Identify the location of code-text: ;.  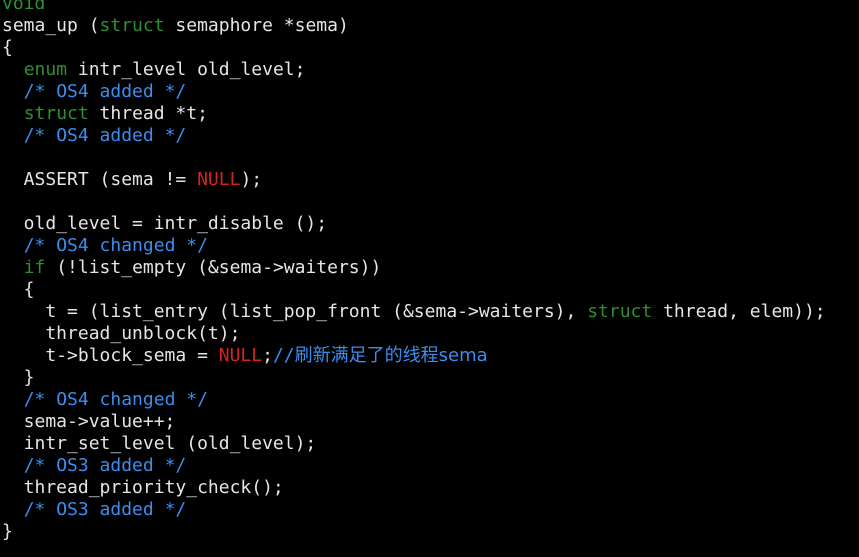
(267, 355).